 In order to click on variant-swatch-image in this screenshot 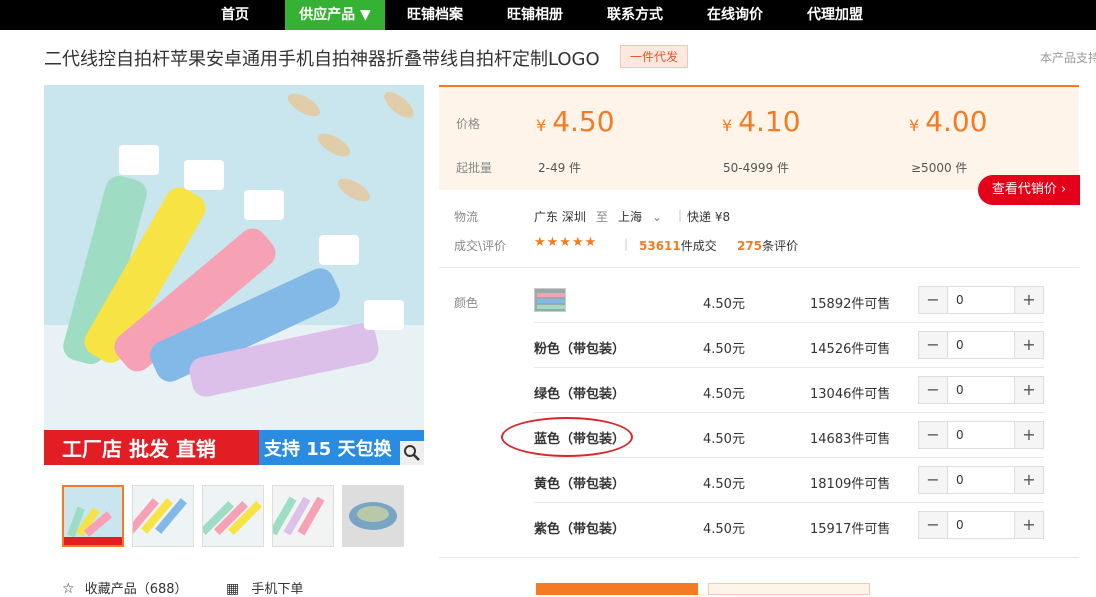, I will do `click(550, 300)`.